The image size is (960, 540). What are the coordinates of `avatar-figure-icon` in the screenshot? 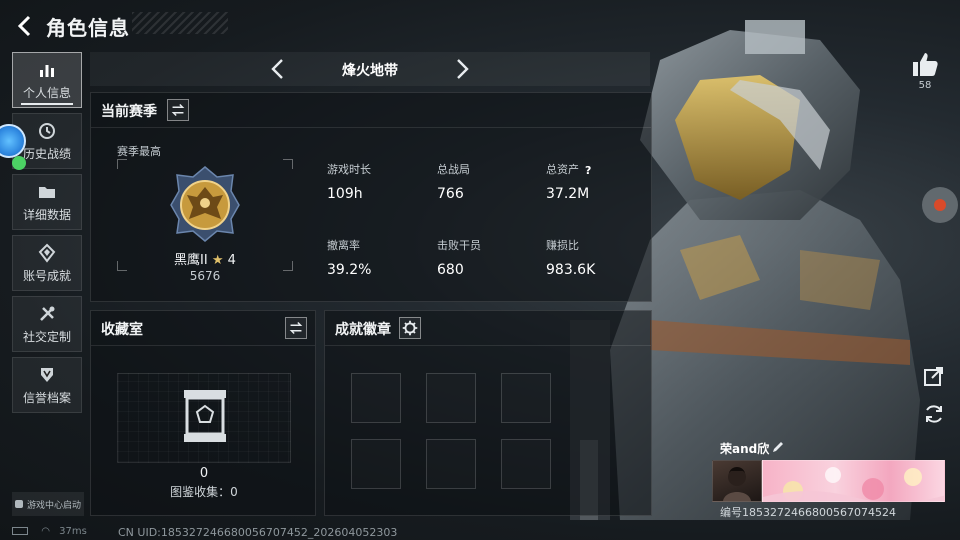 It's located at (737, 484).